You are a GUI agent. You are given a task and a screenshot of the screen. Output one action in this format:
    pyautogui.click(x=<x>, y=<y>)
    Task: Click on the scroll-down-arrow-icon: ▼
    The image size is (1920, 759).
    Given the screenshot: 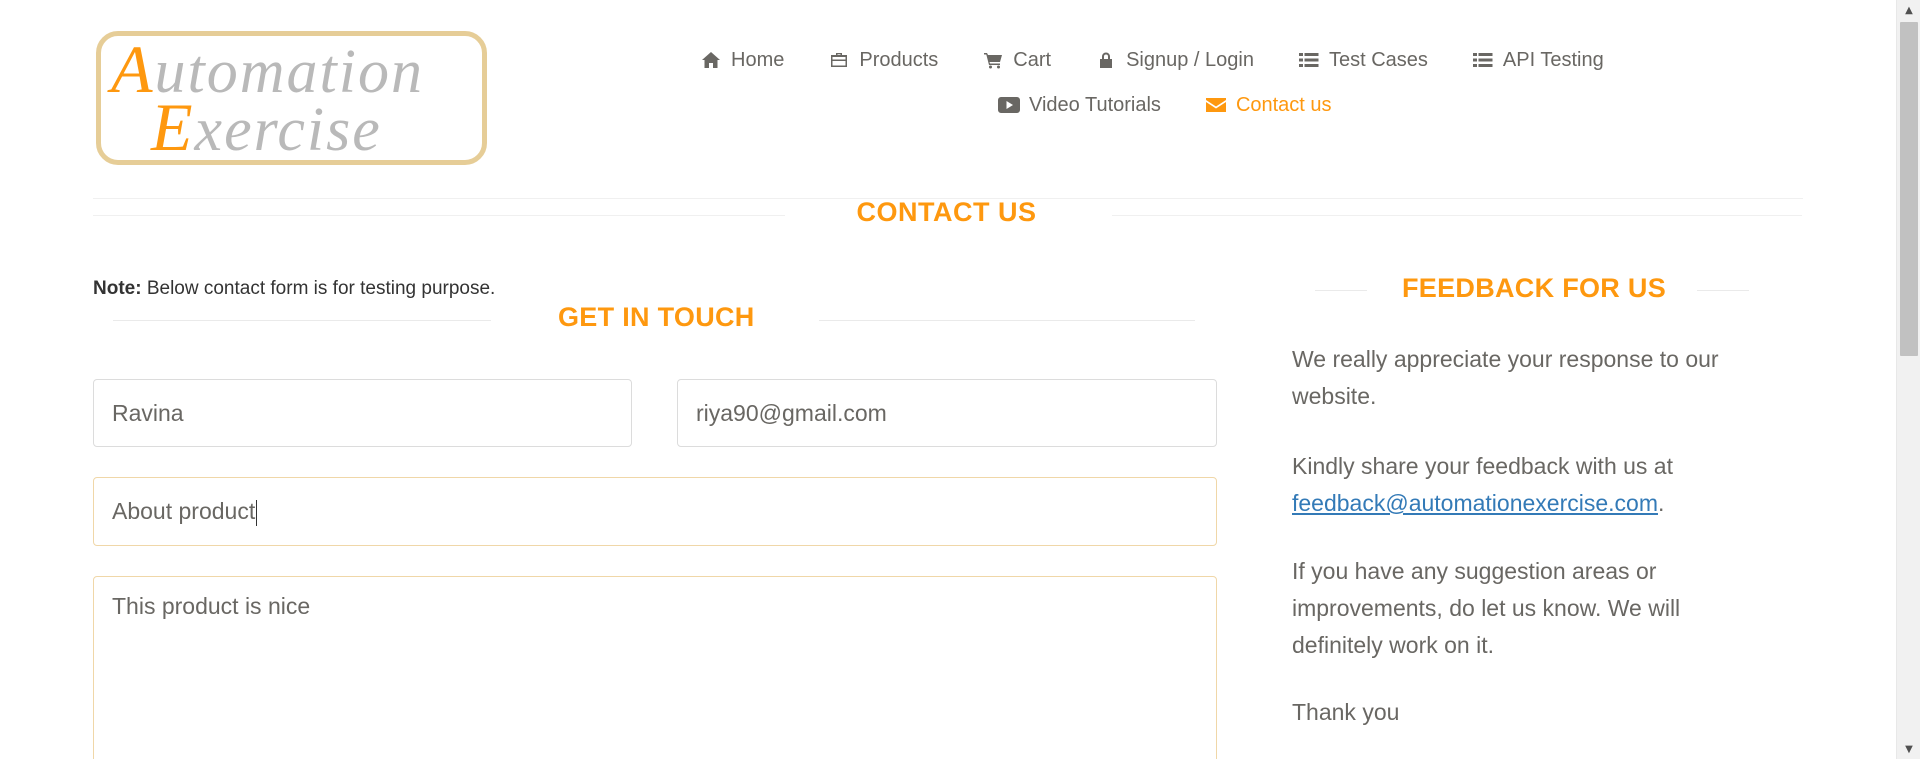 What is the action you would take?
    pyautogui.click(x=1908, y=749)
    